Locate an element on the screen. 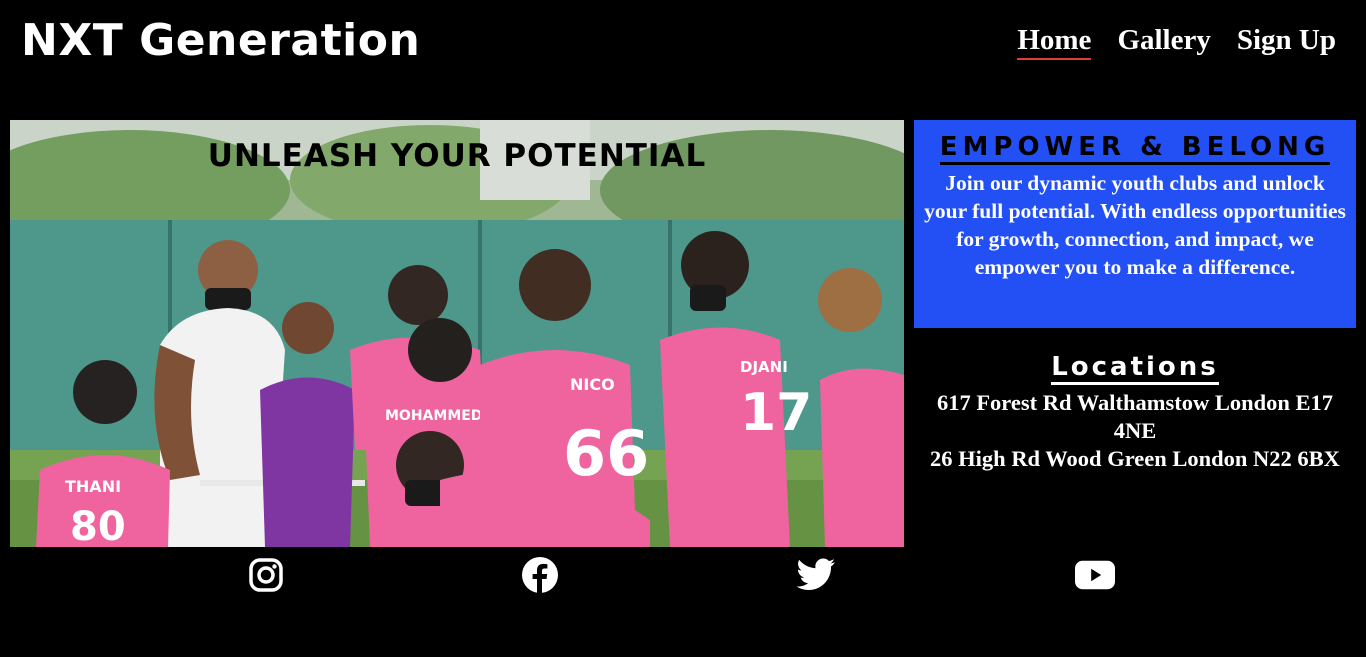  nav-gallery-link: Gallery is located at coordinates (1163, 40).